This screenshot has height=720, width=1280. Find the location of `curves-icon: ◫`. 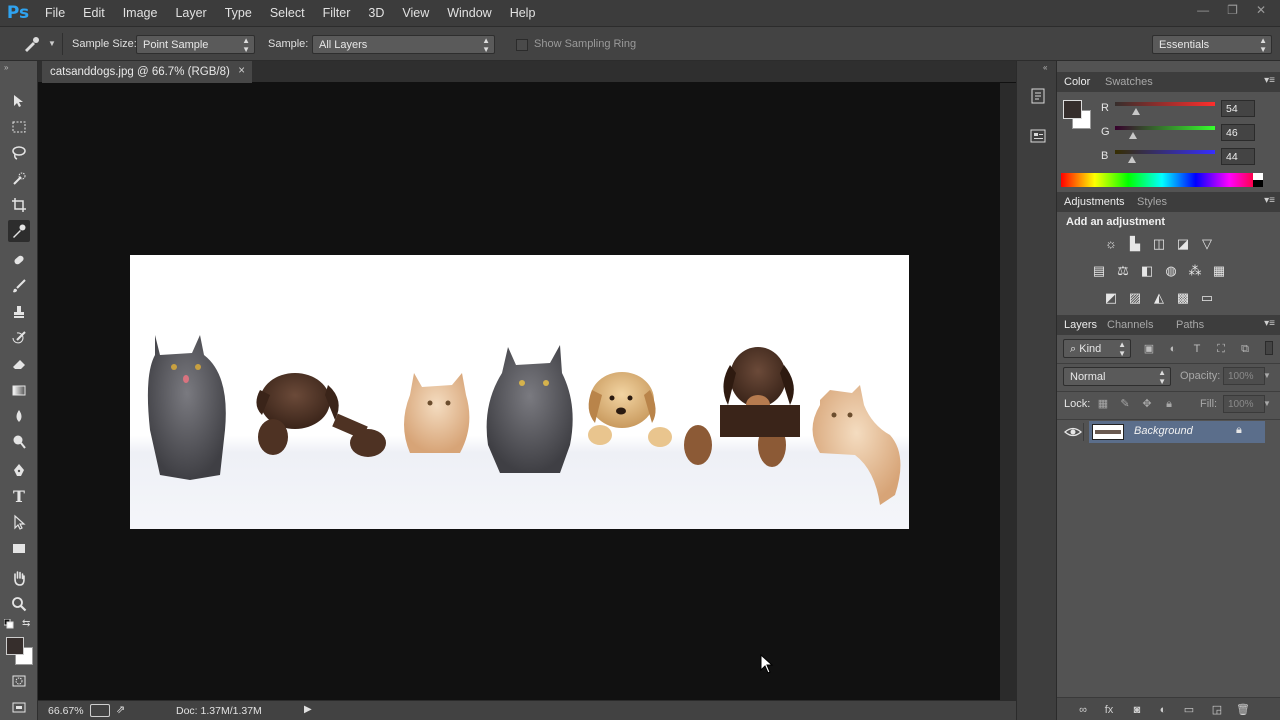

curves-icon: ◫ is located at coordinates (1159, 244).